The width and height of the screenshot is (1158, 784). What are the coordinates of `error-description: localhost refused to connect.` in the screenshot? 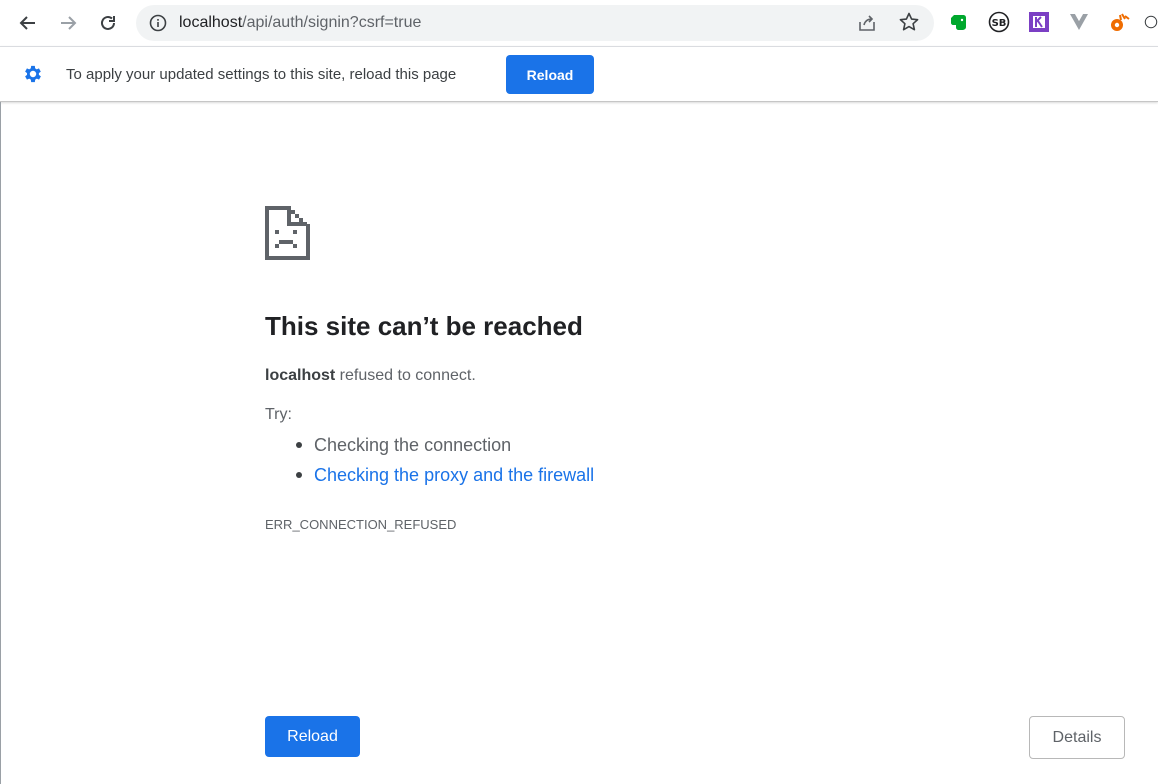 It's located at (370, 376).